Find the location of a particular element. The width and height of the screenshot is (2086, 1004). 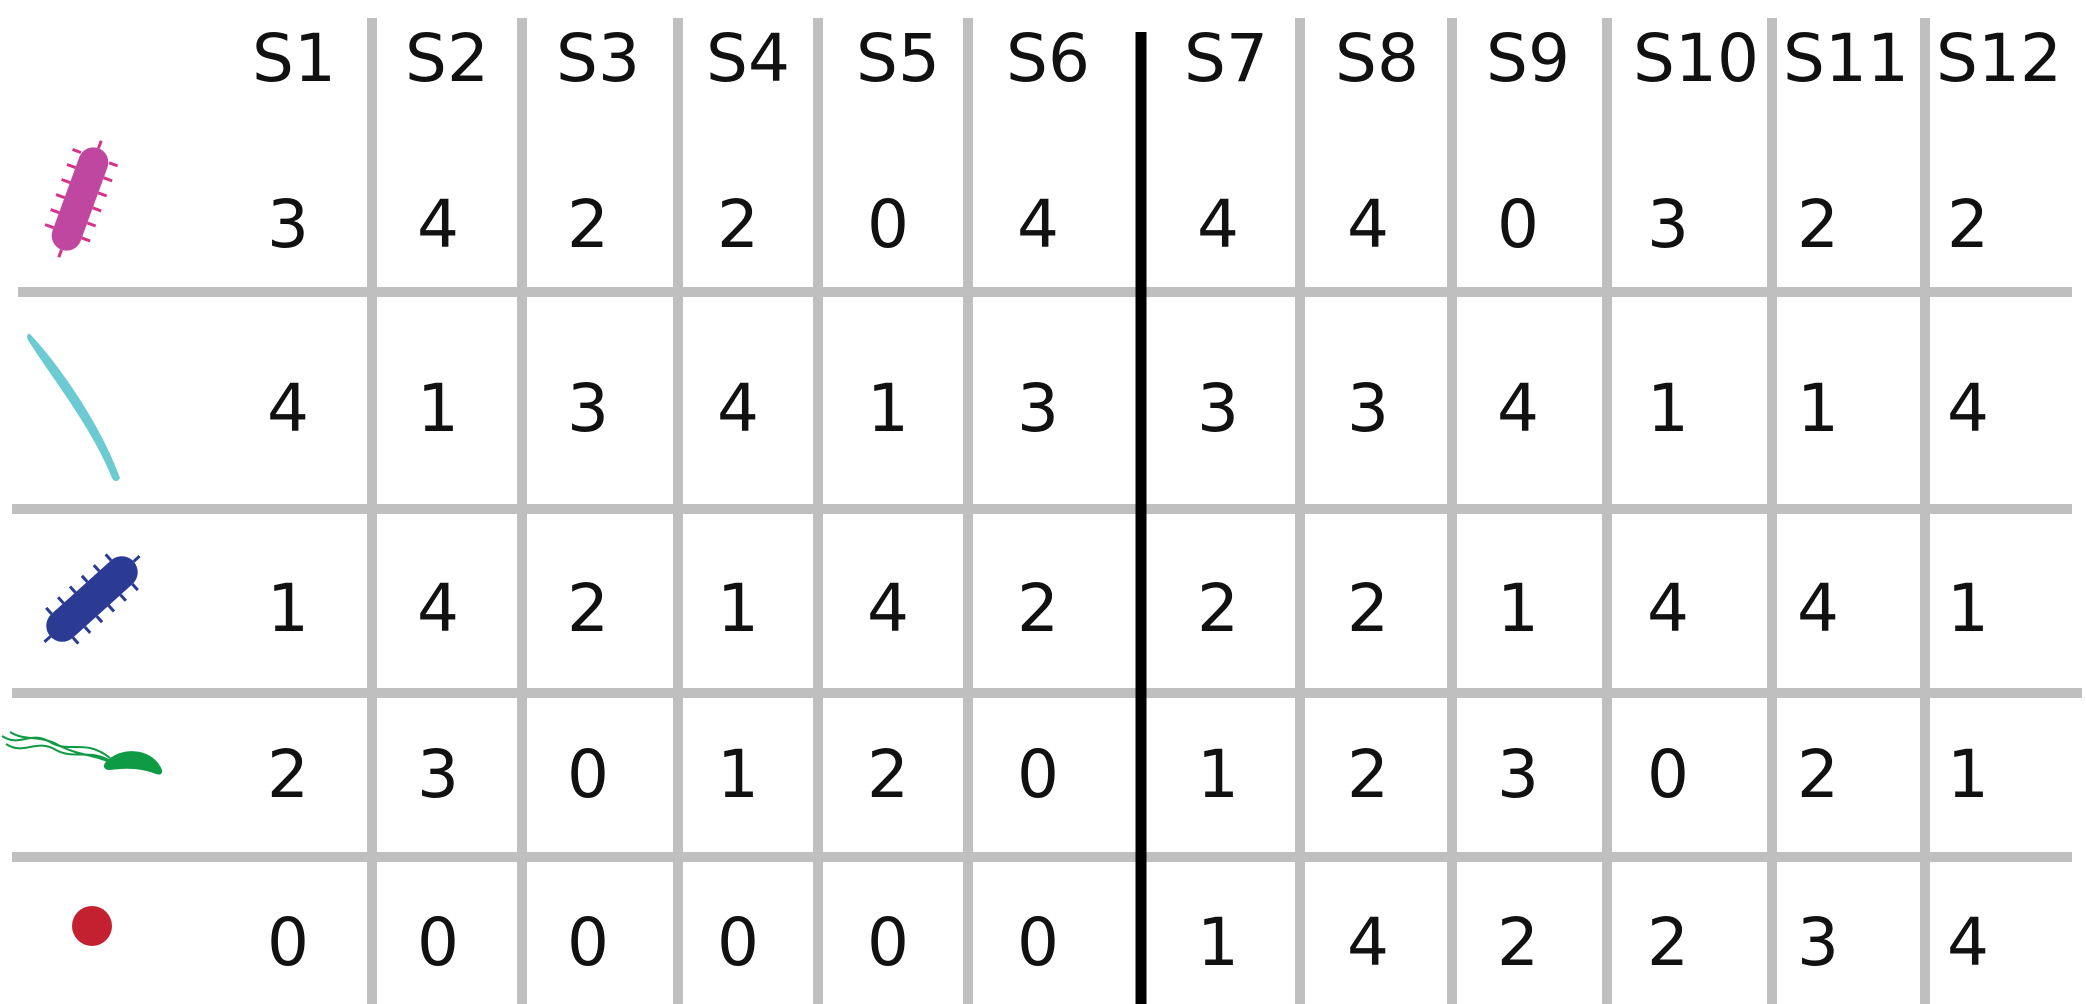

column-header-s6: S6 is located at coordinates (1048, 58).